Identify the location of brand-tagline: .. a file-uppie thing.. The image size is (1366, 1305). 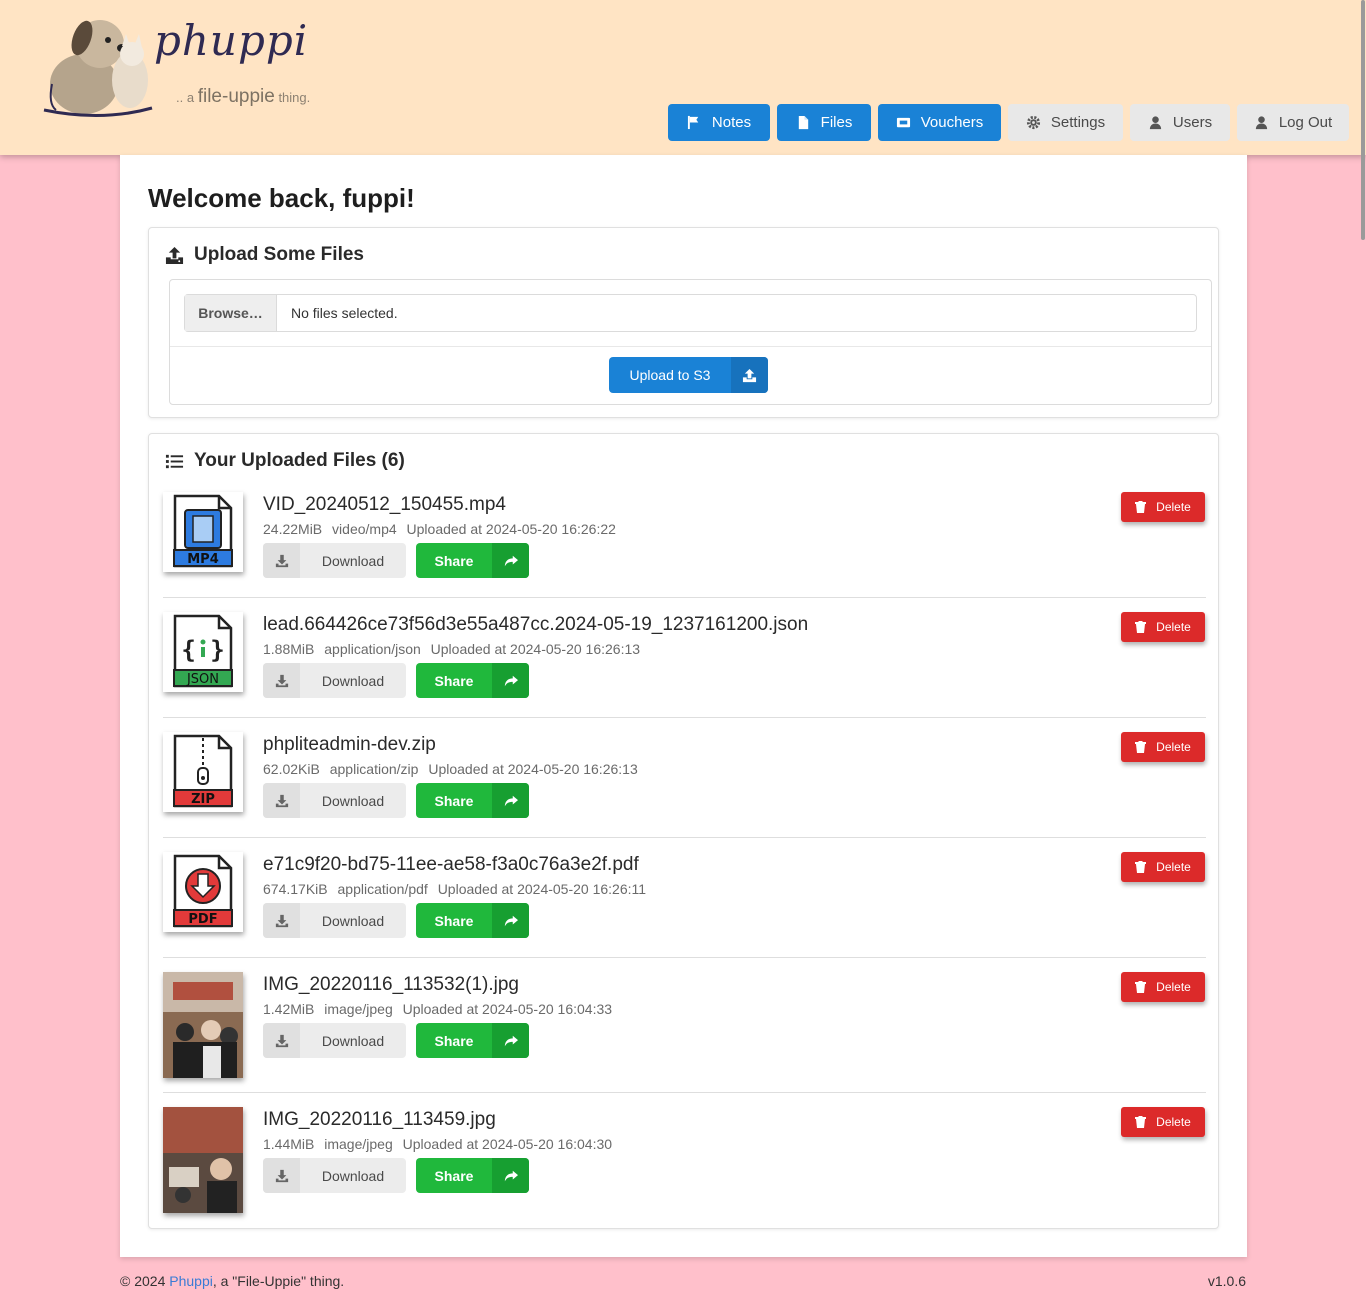
(243, 97).